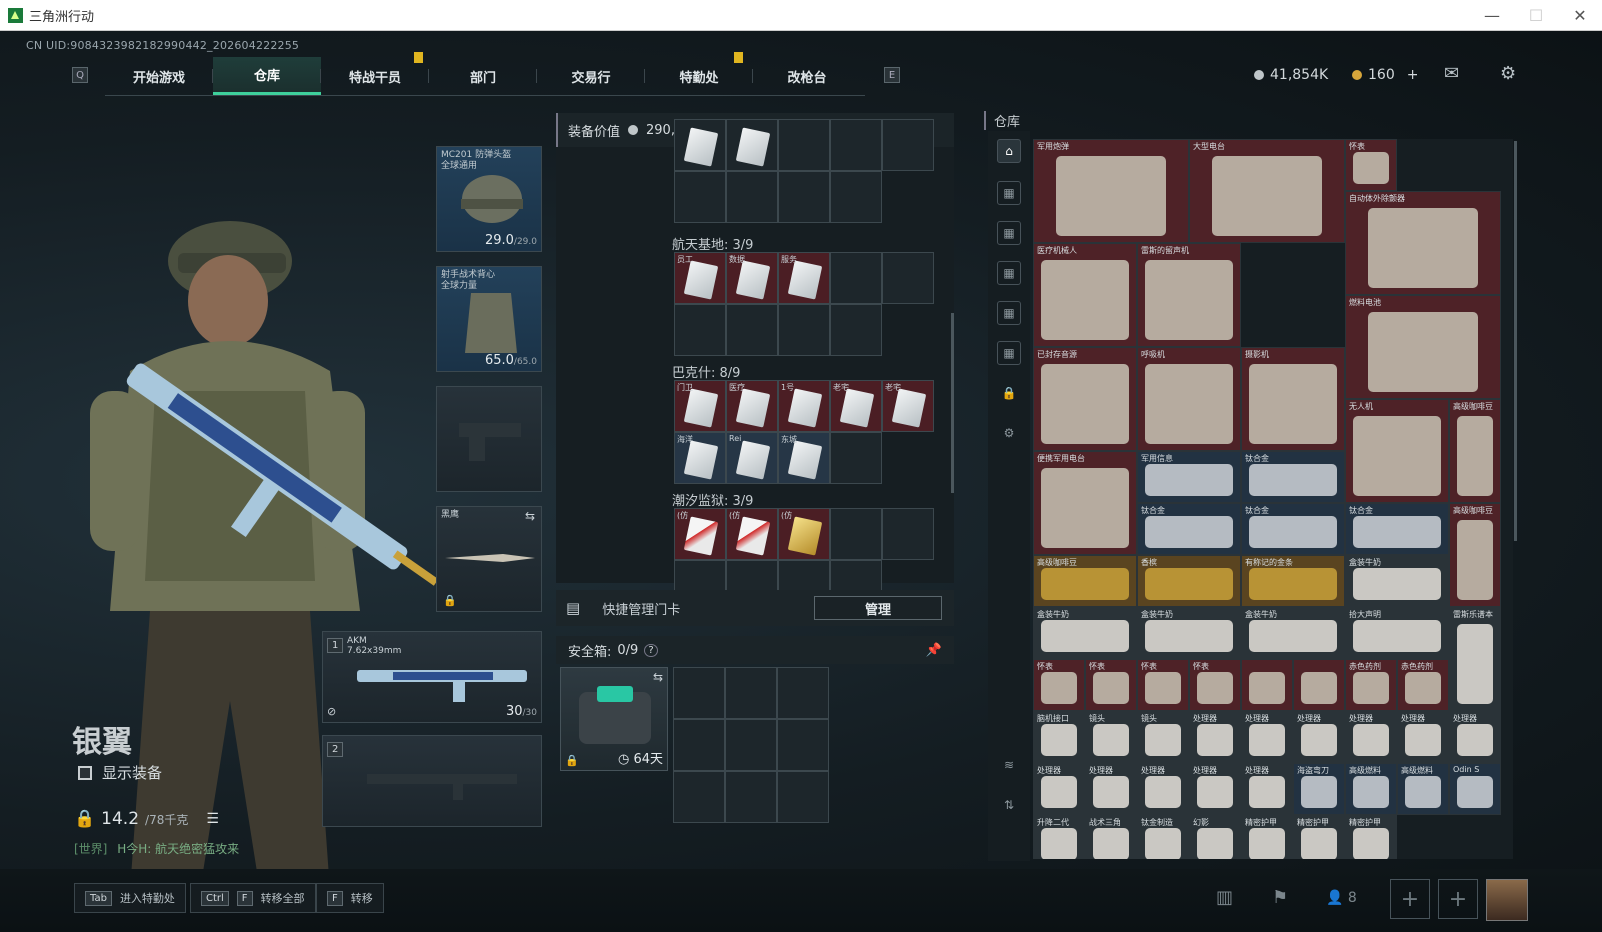 The width and height of the screenshot is (1602, 932). What do you see at coordinates (1319, 789) in the screenshot?
I see `stash-item: 海盗弯刀` at bounding box center [1319, 789].